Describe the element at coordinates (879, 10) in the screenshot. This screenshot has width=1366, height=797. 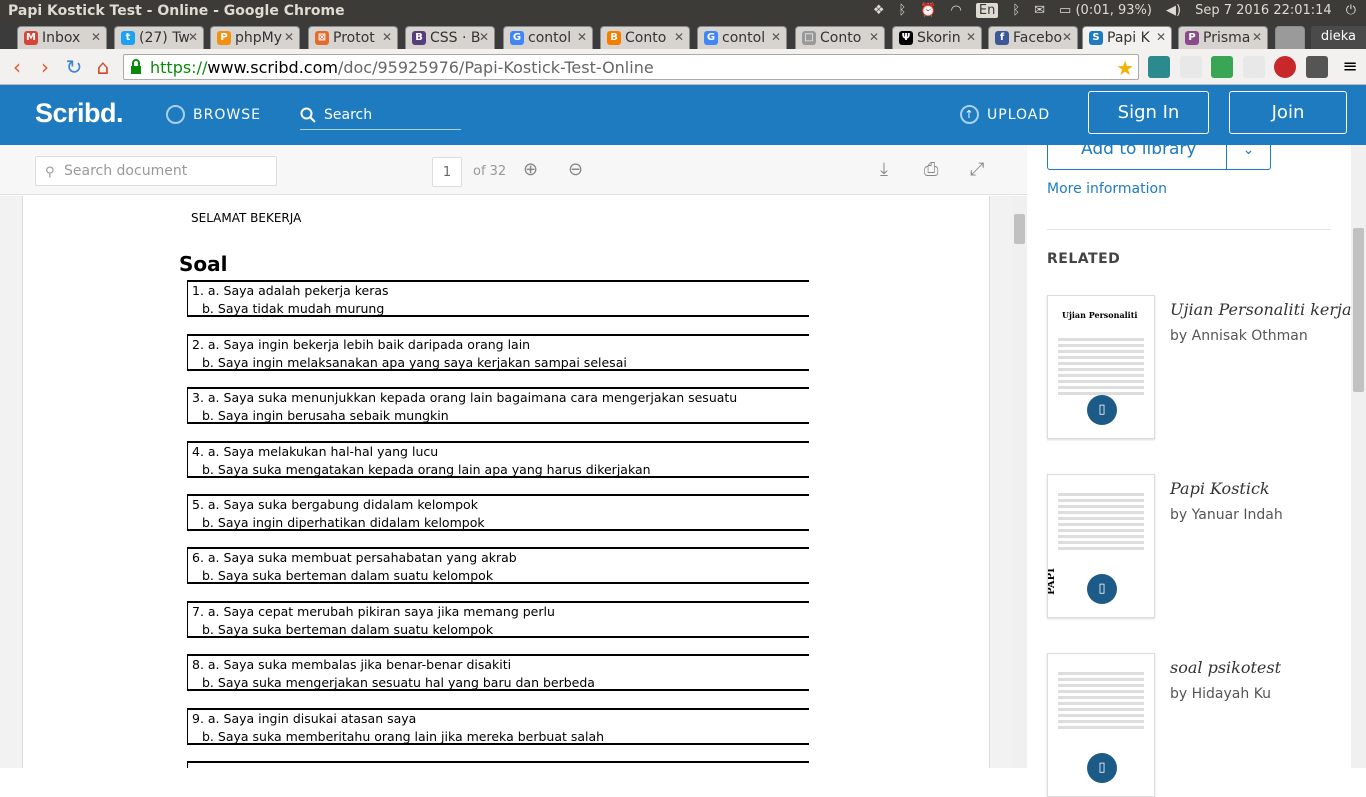
I see `dropbox-icon: ❖` at that location.